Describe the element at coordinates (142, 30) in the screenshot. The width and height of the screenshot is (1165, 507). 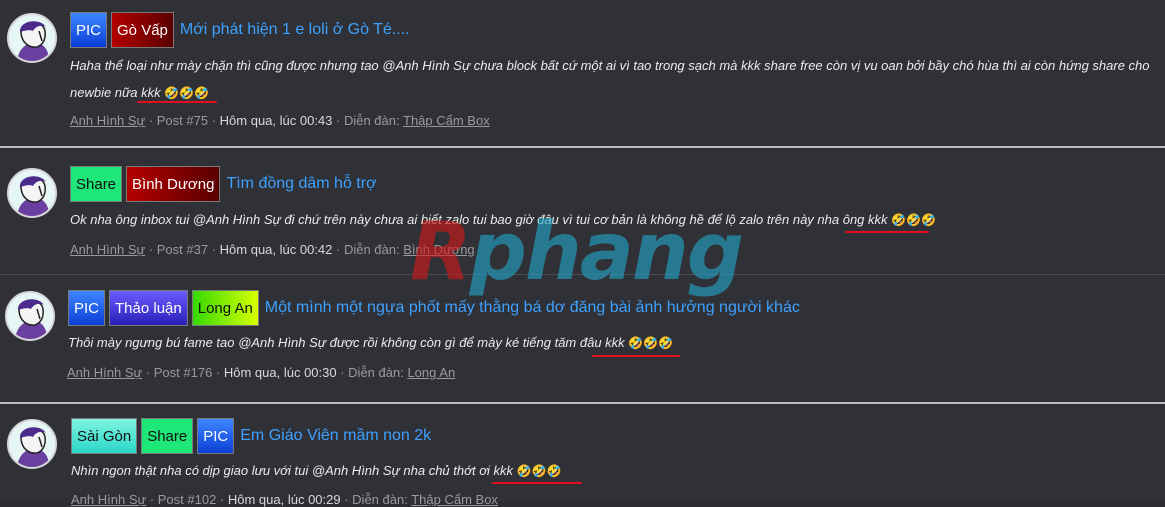
I see `prefix-tag-go-vap: Gò Vấp` at that location.